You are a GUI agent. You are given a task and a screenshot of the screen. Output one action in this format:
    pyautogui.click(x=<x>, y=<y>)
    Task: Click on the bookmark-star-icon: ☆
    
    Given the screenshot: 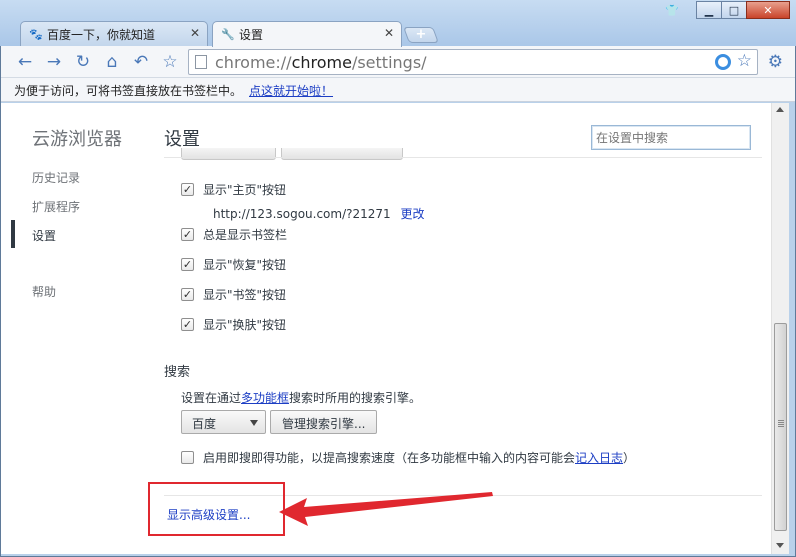 What is the action you would take?
    pyautogui.click(x=170, y=62)
    